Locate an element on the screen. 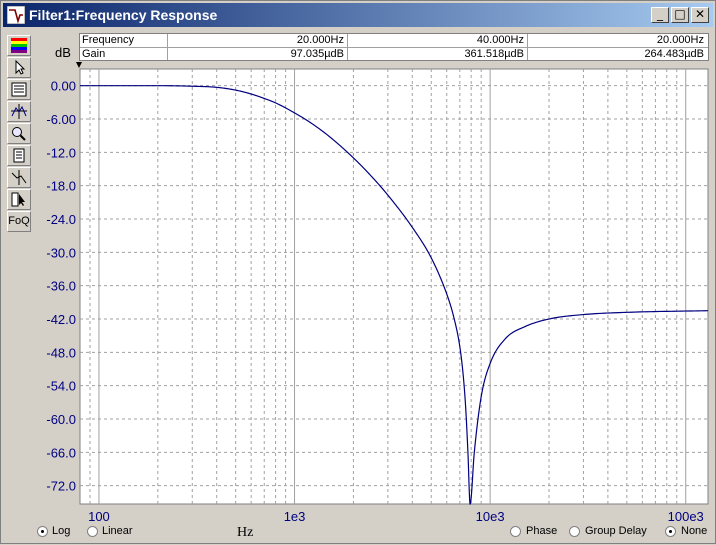 The width and height of the screenshot is (716, 545). y-tick-label: -18.0 is located at coordinates (61, 186).